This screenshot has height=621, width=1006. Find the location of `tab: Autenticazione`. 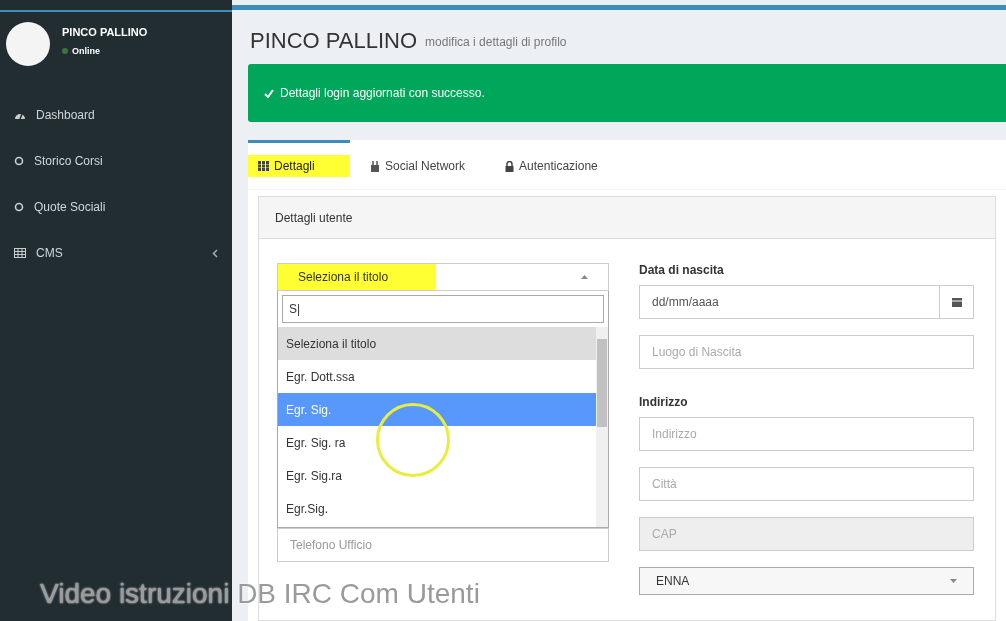

tab: Autenticazione is located at coordinates (551, 164).